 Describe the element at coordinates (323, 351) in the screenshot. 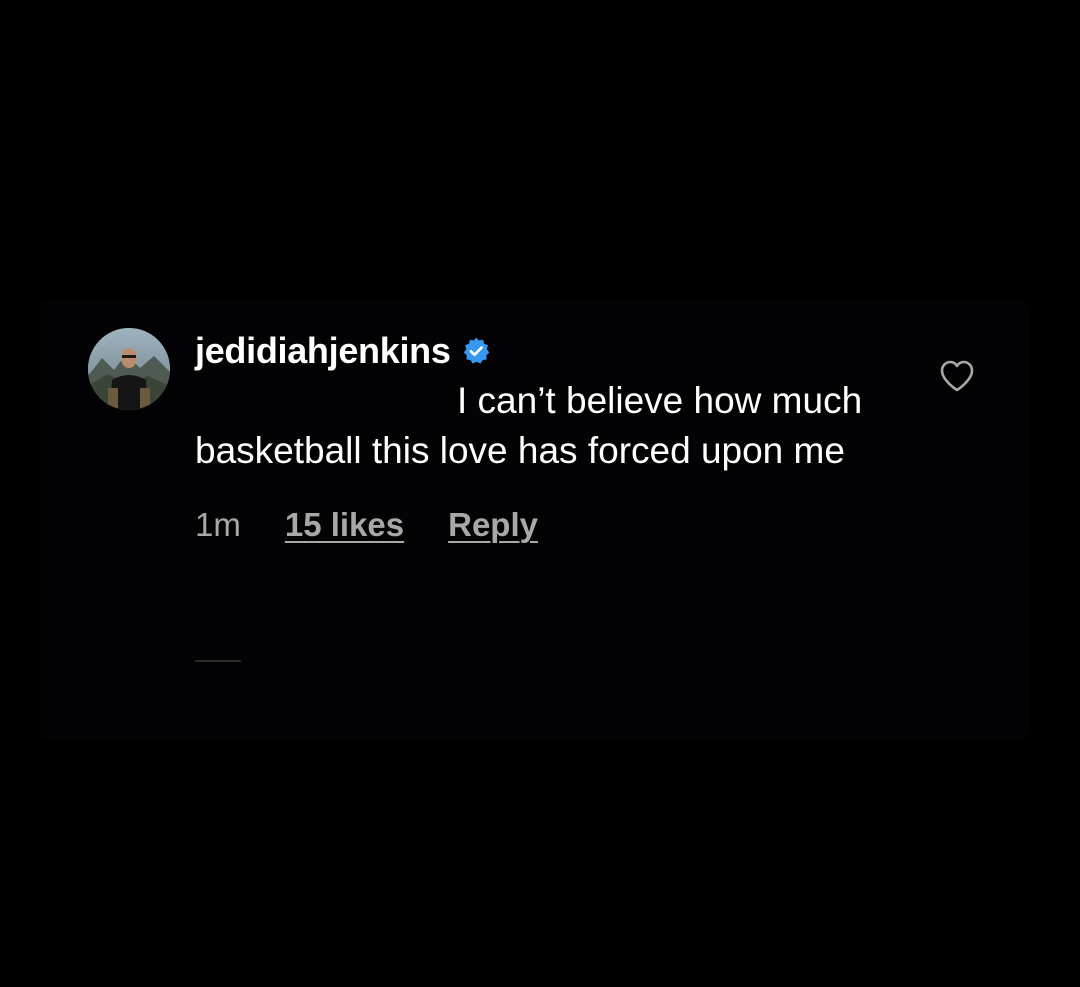

I see `username-link: jedidiahjenkins` at that location.